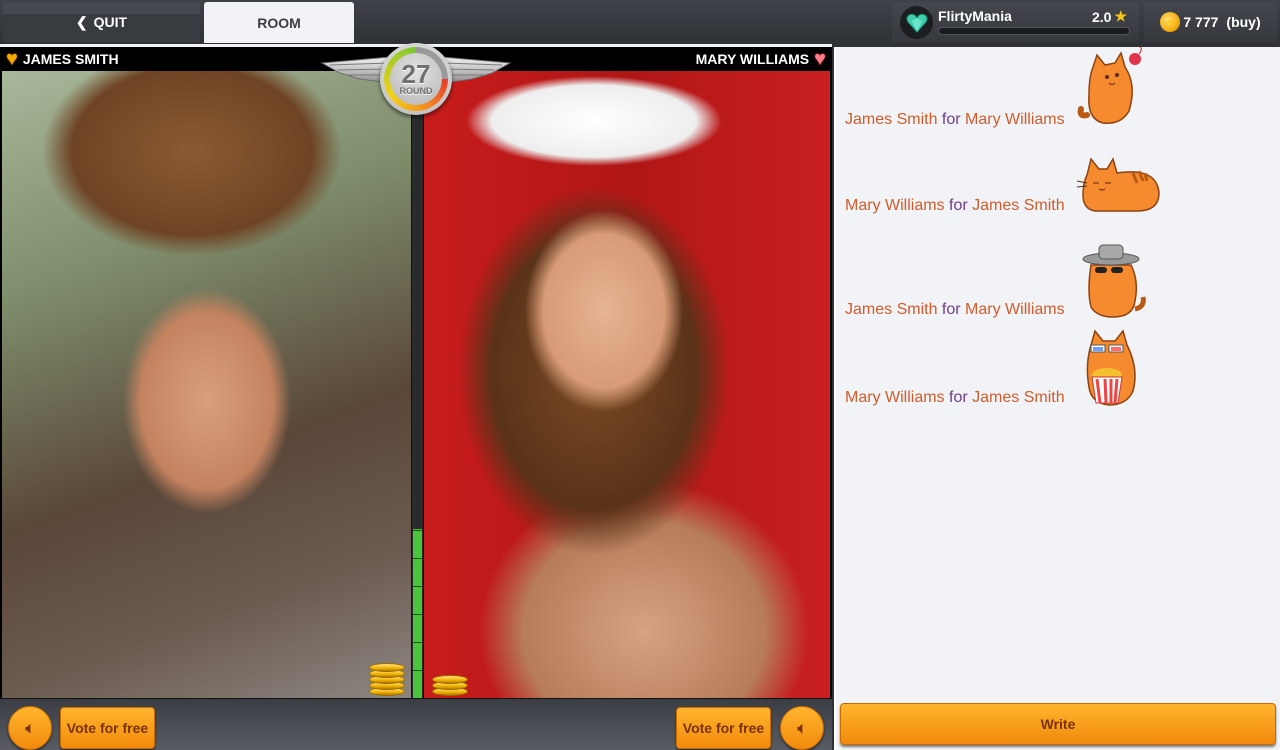  What do you see at coordinates (975, 16) in the screenshot?
I see `profile-name: FlirtyMania` at bounding box center [975, 16].